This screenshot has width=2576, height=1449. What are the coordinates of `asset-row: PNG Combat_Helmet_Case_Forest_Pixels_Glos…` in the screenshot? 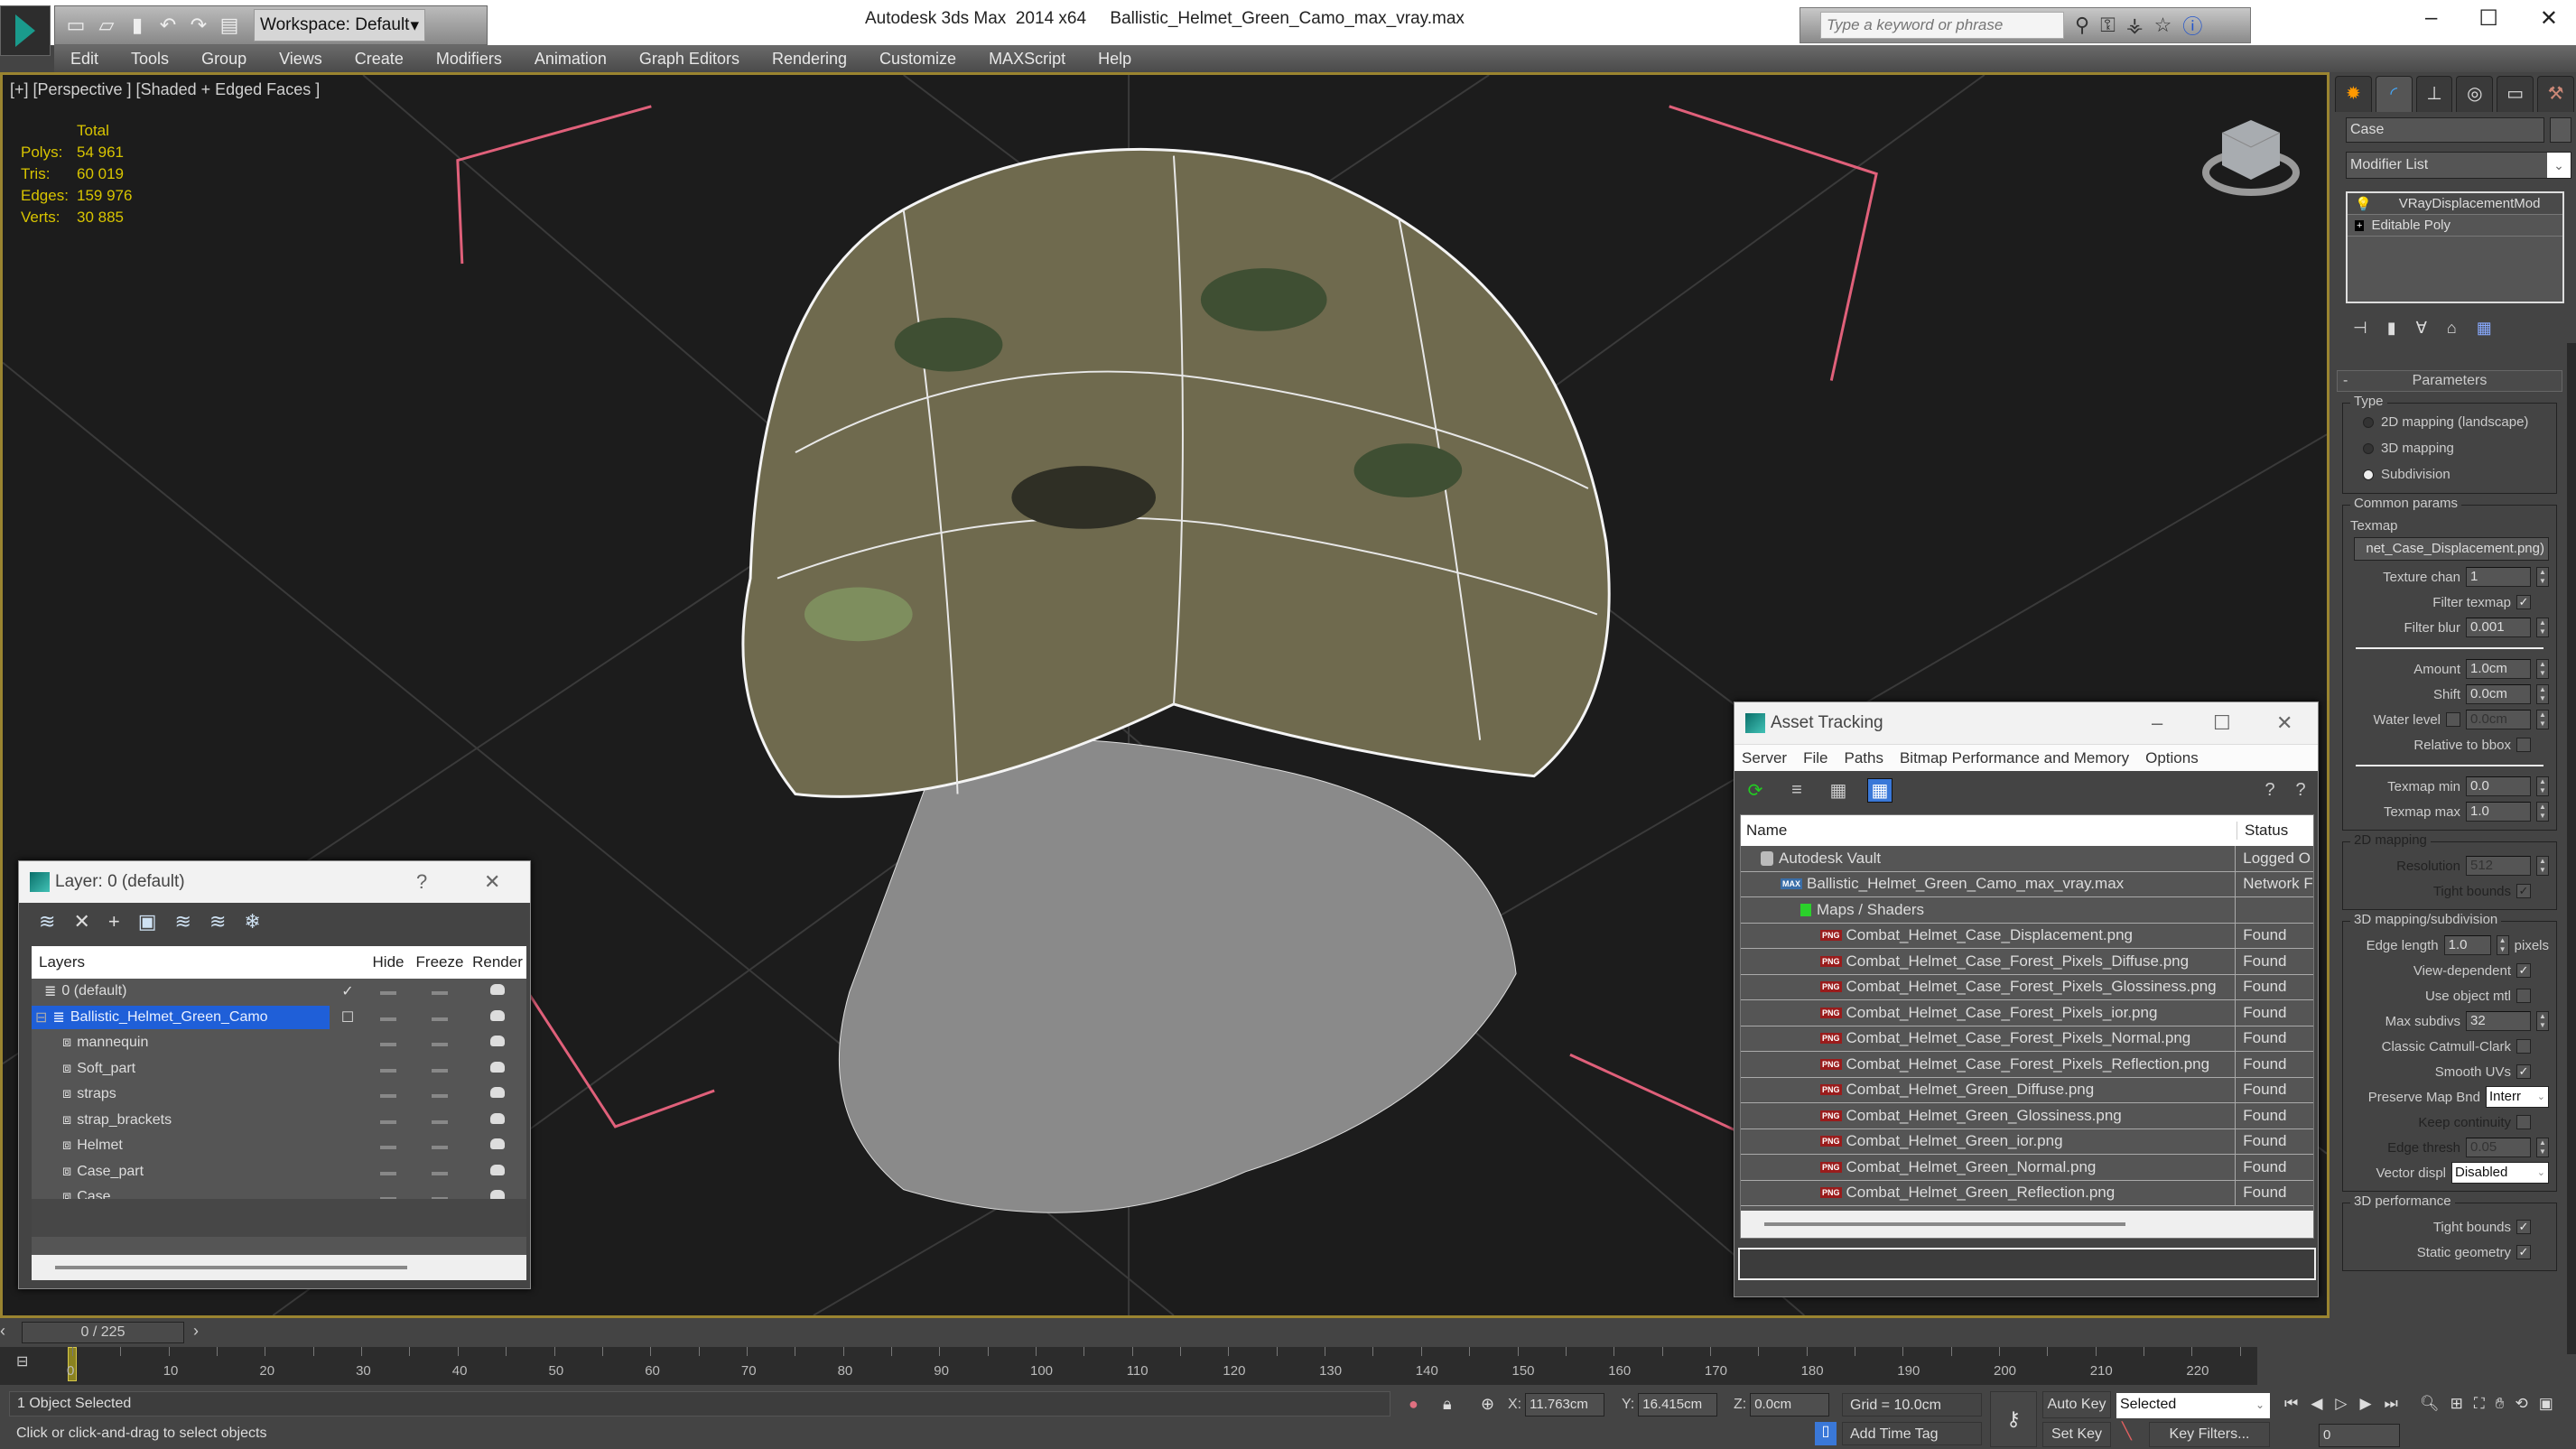 It's located at (2027, 987).